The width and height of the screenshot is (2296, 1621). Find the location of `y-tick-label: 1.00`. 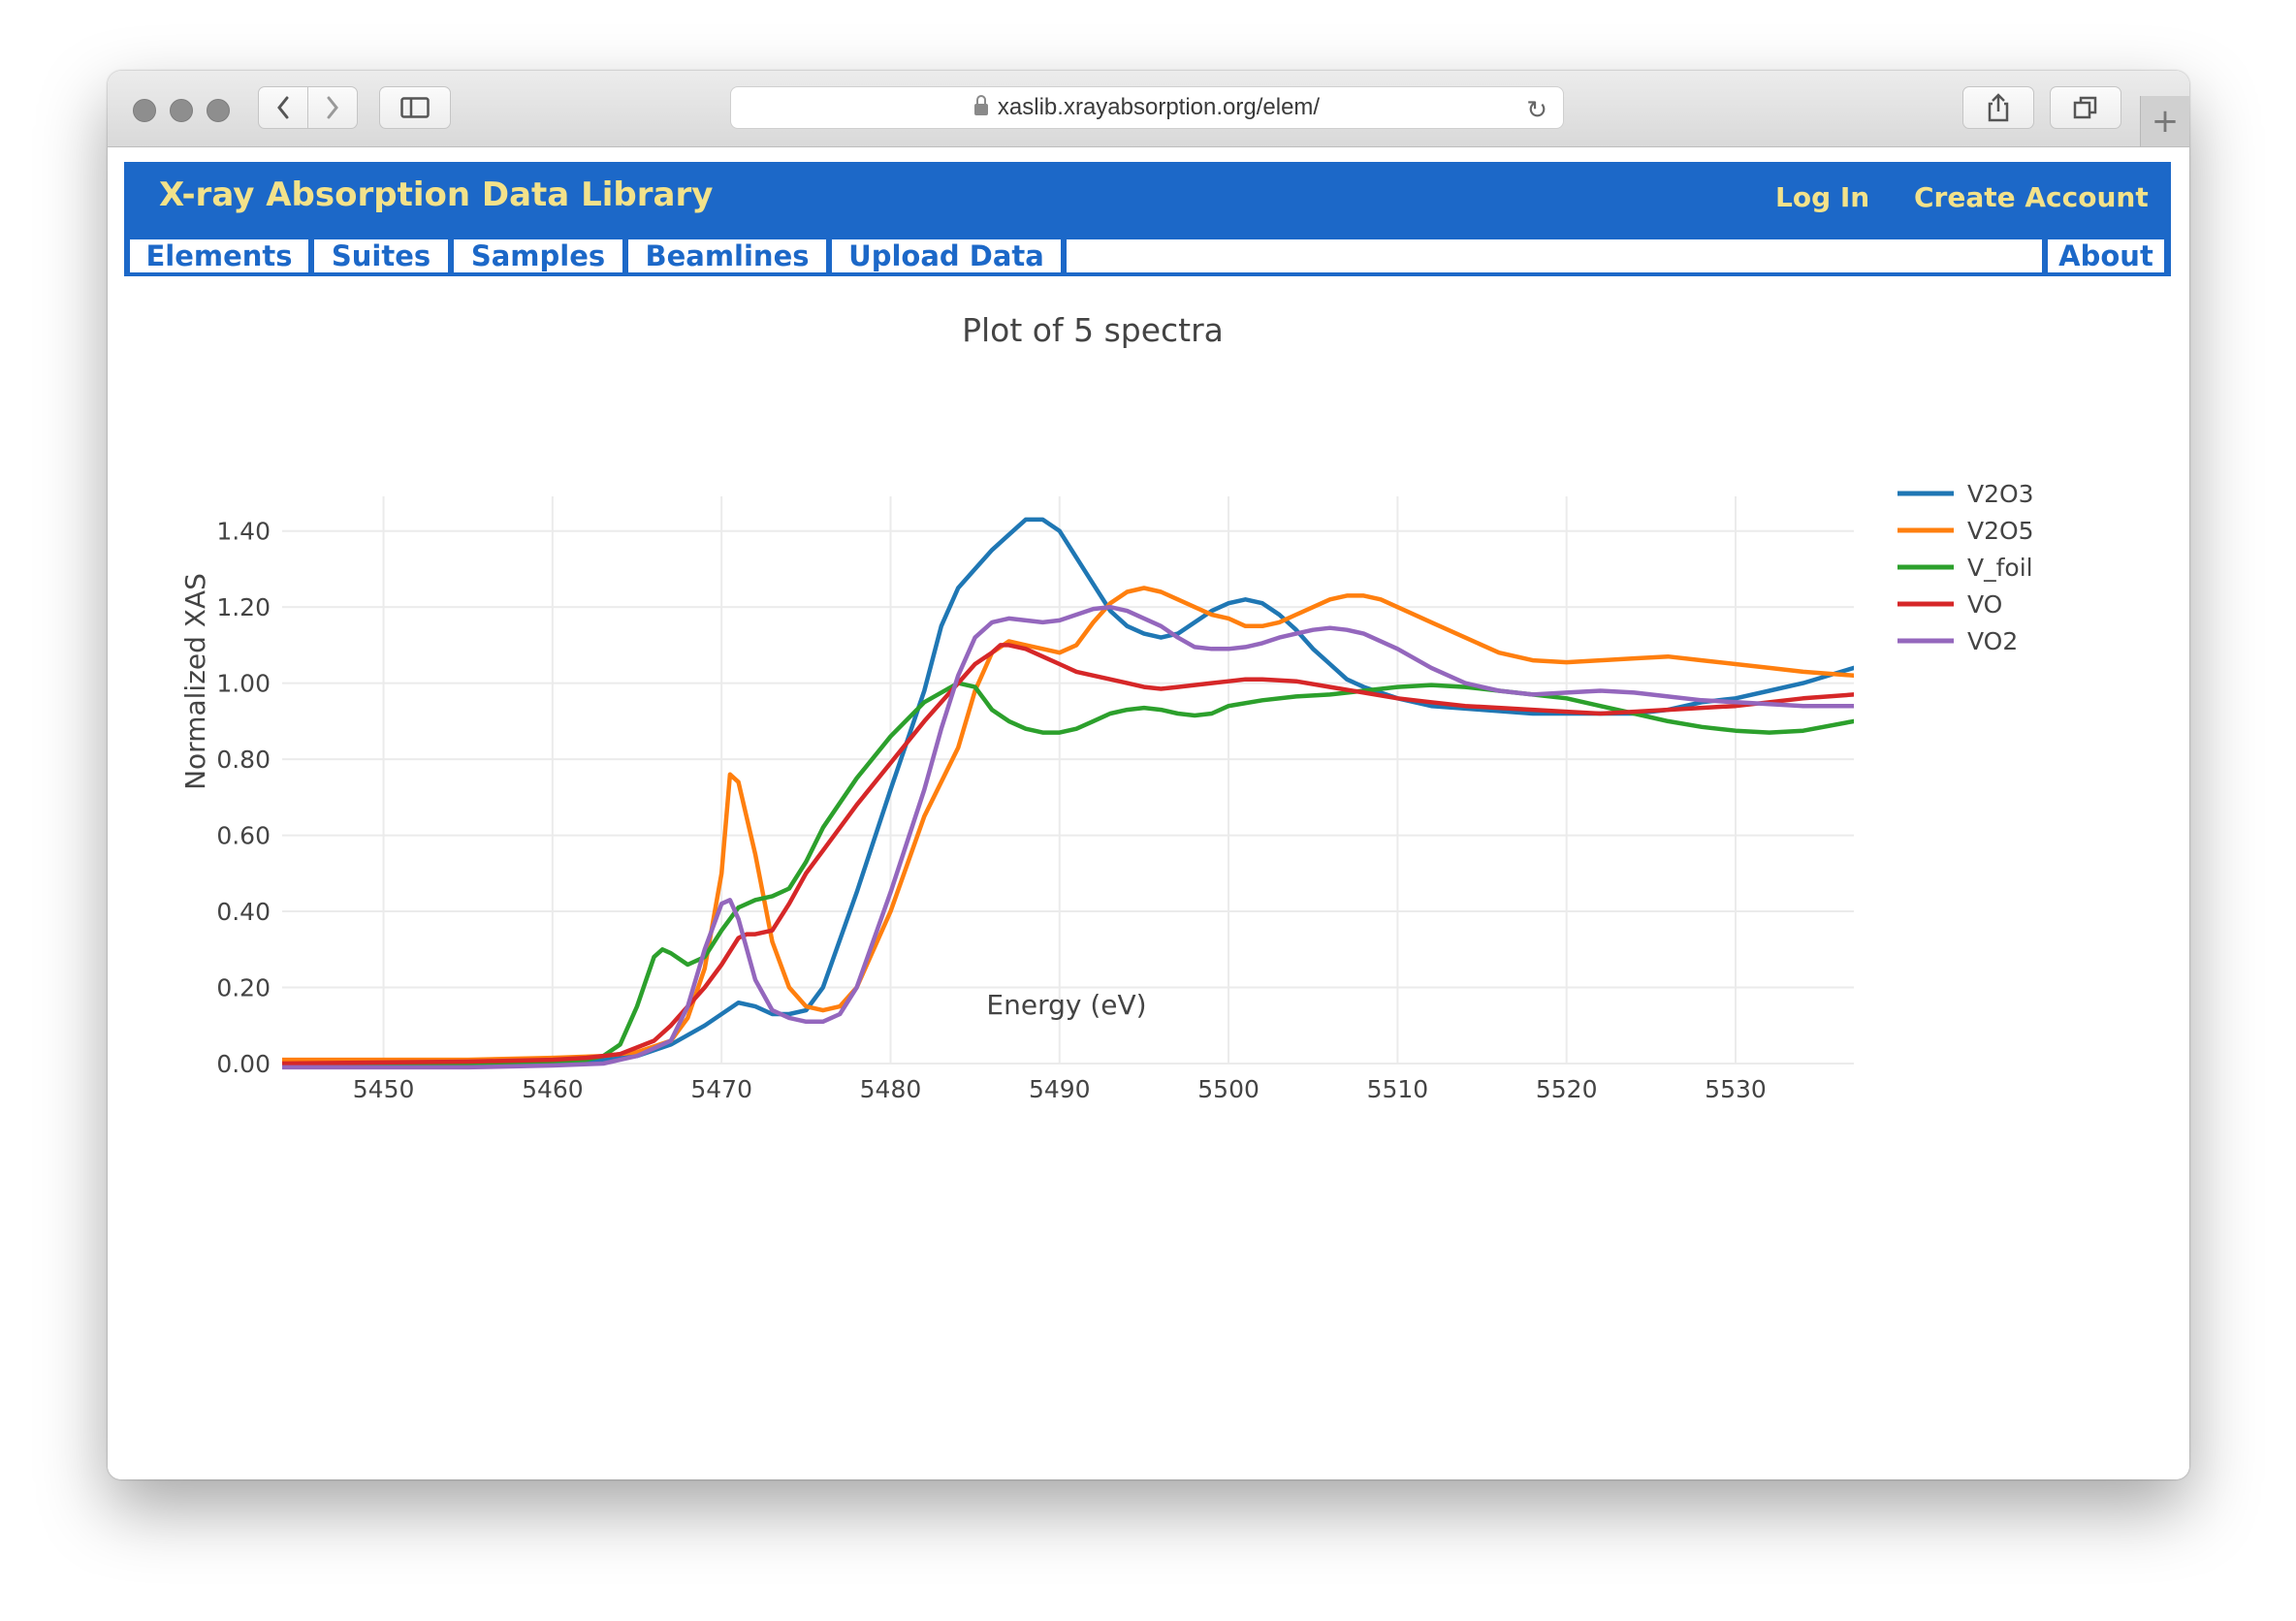

y-tick-label: 1.00 is located at coordinates (243, 684).